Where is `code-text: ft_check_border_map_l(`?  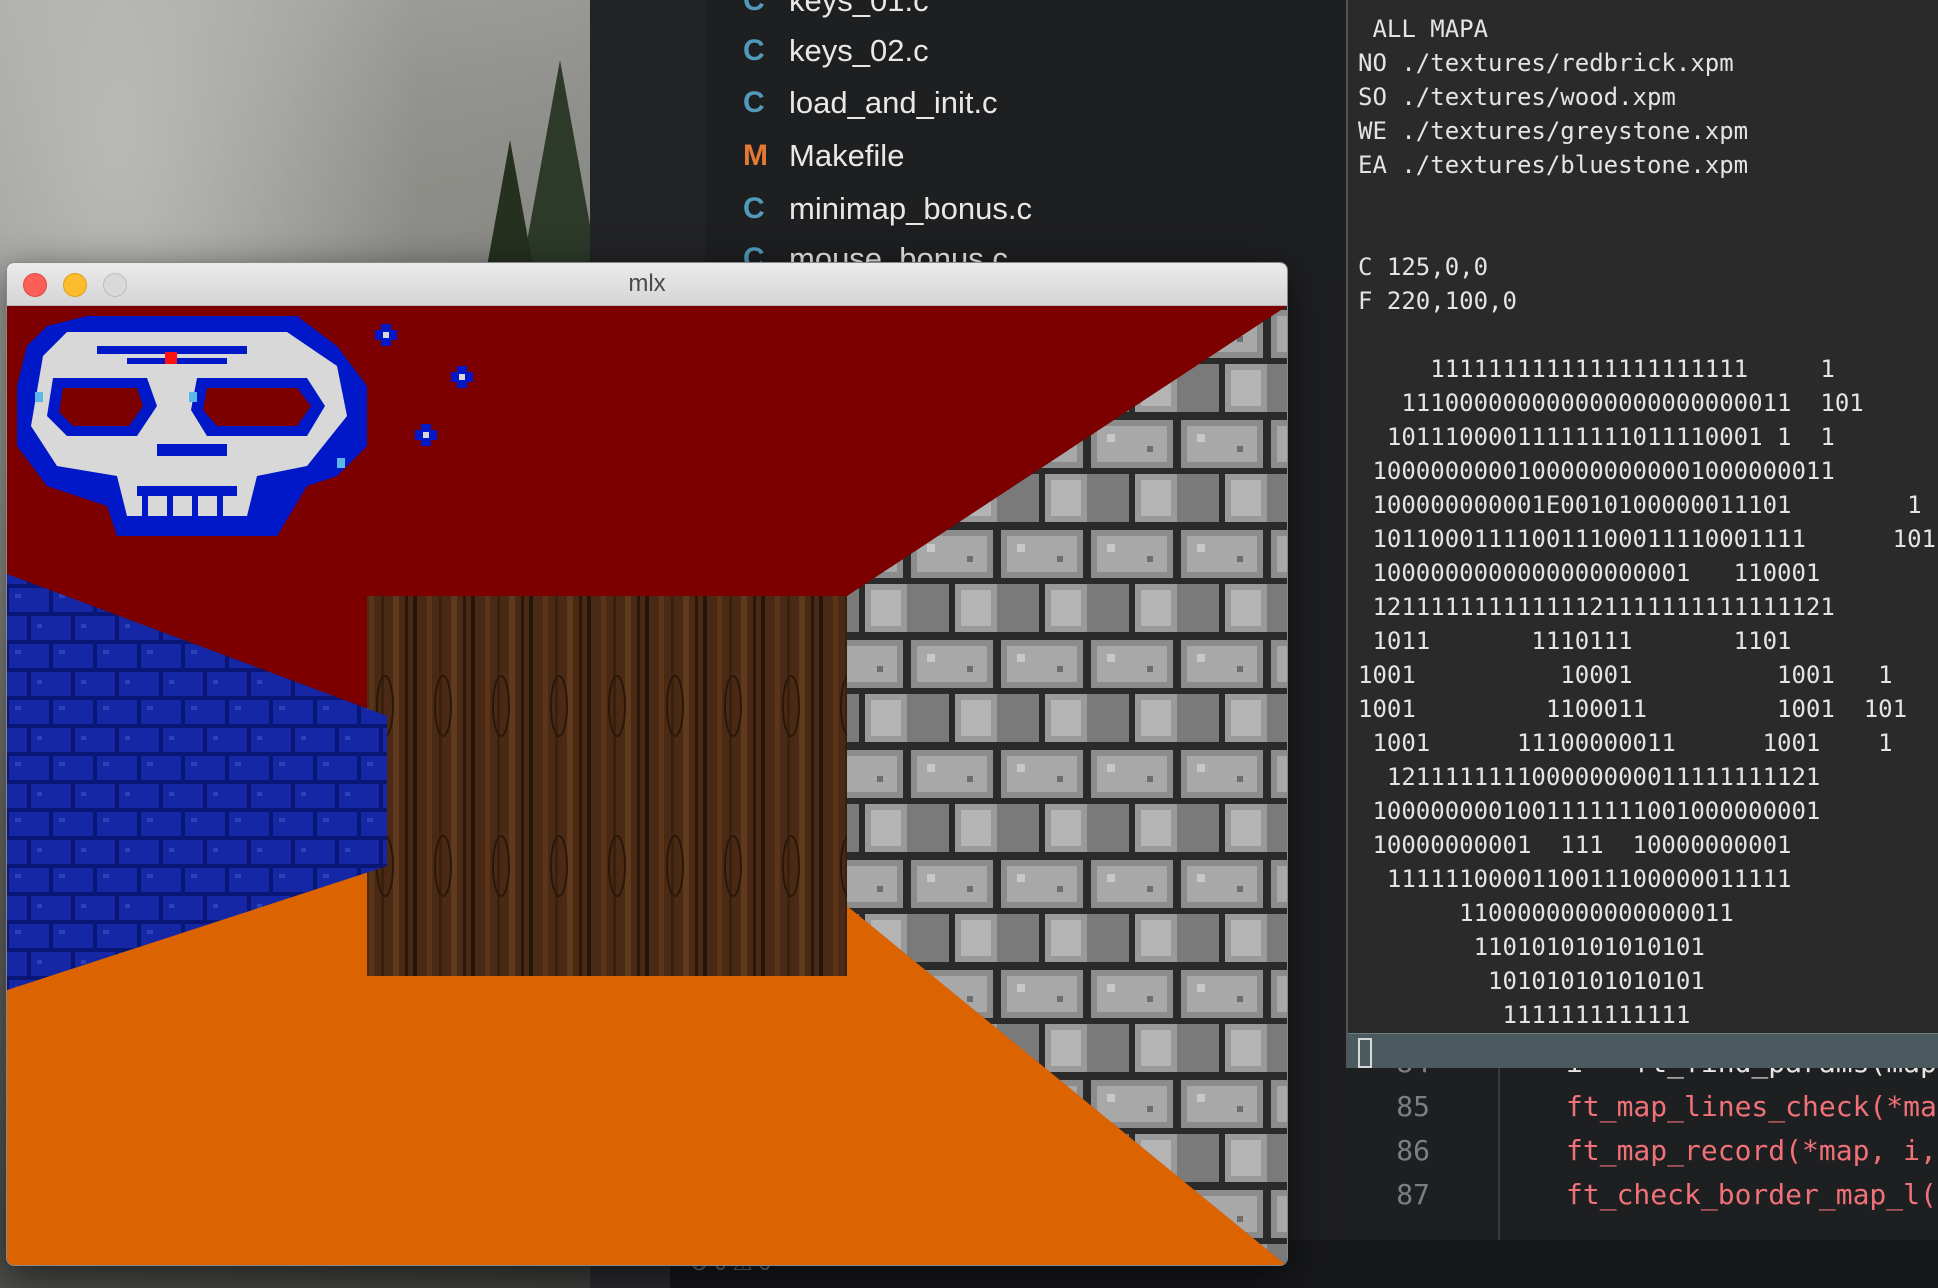 code-text: ft_check_border_map_l( is located at coordinates (1751, 1194).